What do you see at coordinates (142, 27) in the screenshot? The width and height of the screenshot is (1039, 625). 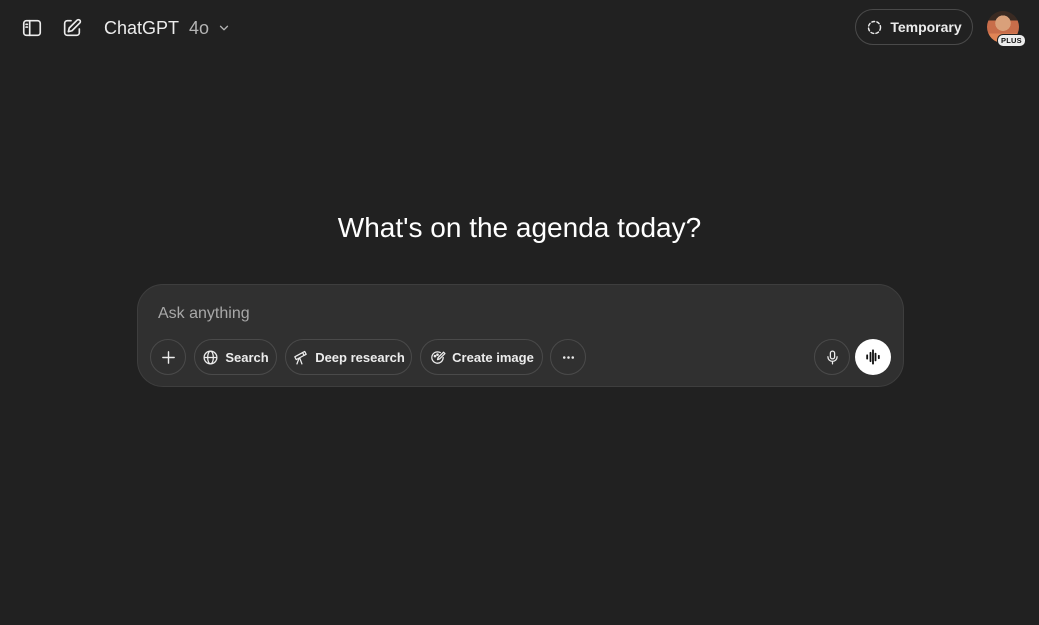 I see `model-name: ChatGPT` at bounding box center [142, 27].